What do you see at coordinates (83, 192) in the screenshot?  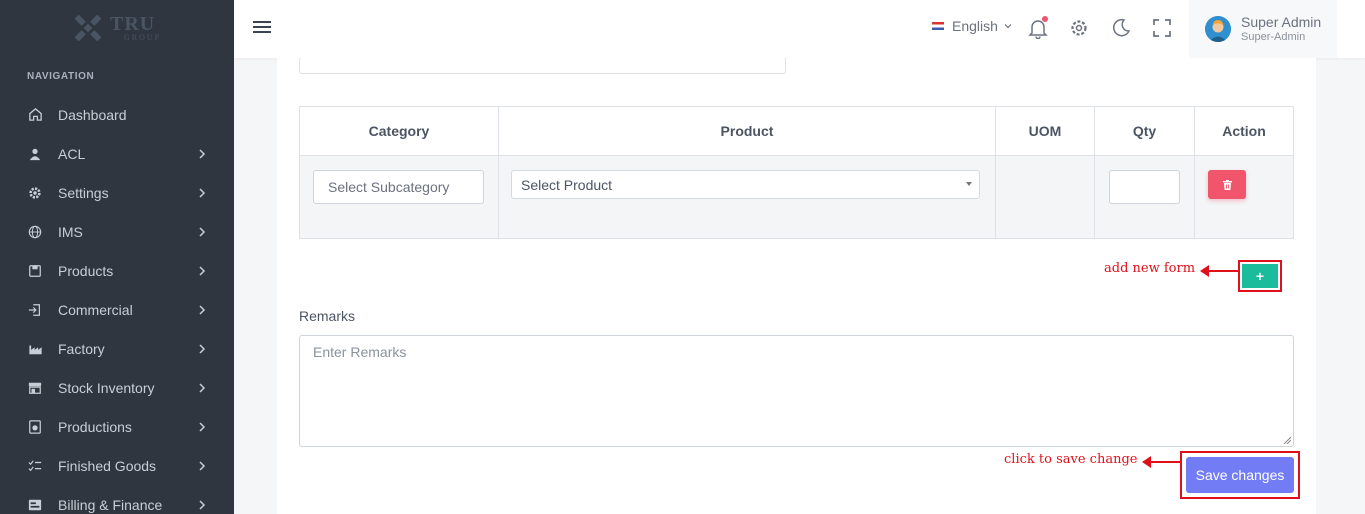 I see `sidebar-item-label: Settings` at bounding box center [83, 192].